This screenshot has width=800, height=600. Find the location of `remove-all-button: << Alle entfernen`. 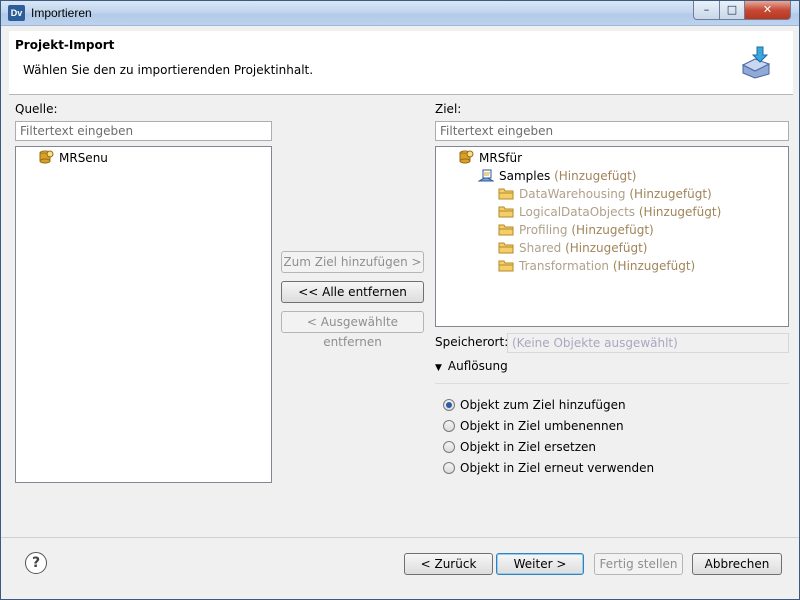

remove-all-button: << Alle entfernen is located at coordinates (352, 292).